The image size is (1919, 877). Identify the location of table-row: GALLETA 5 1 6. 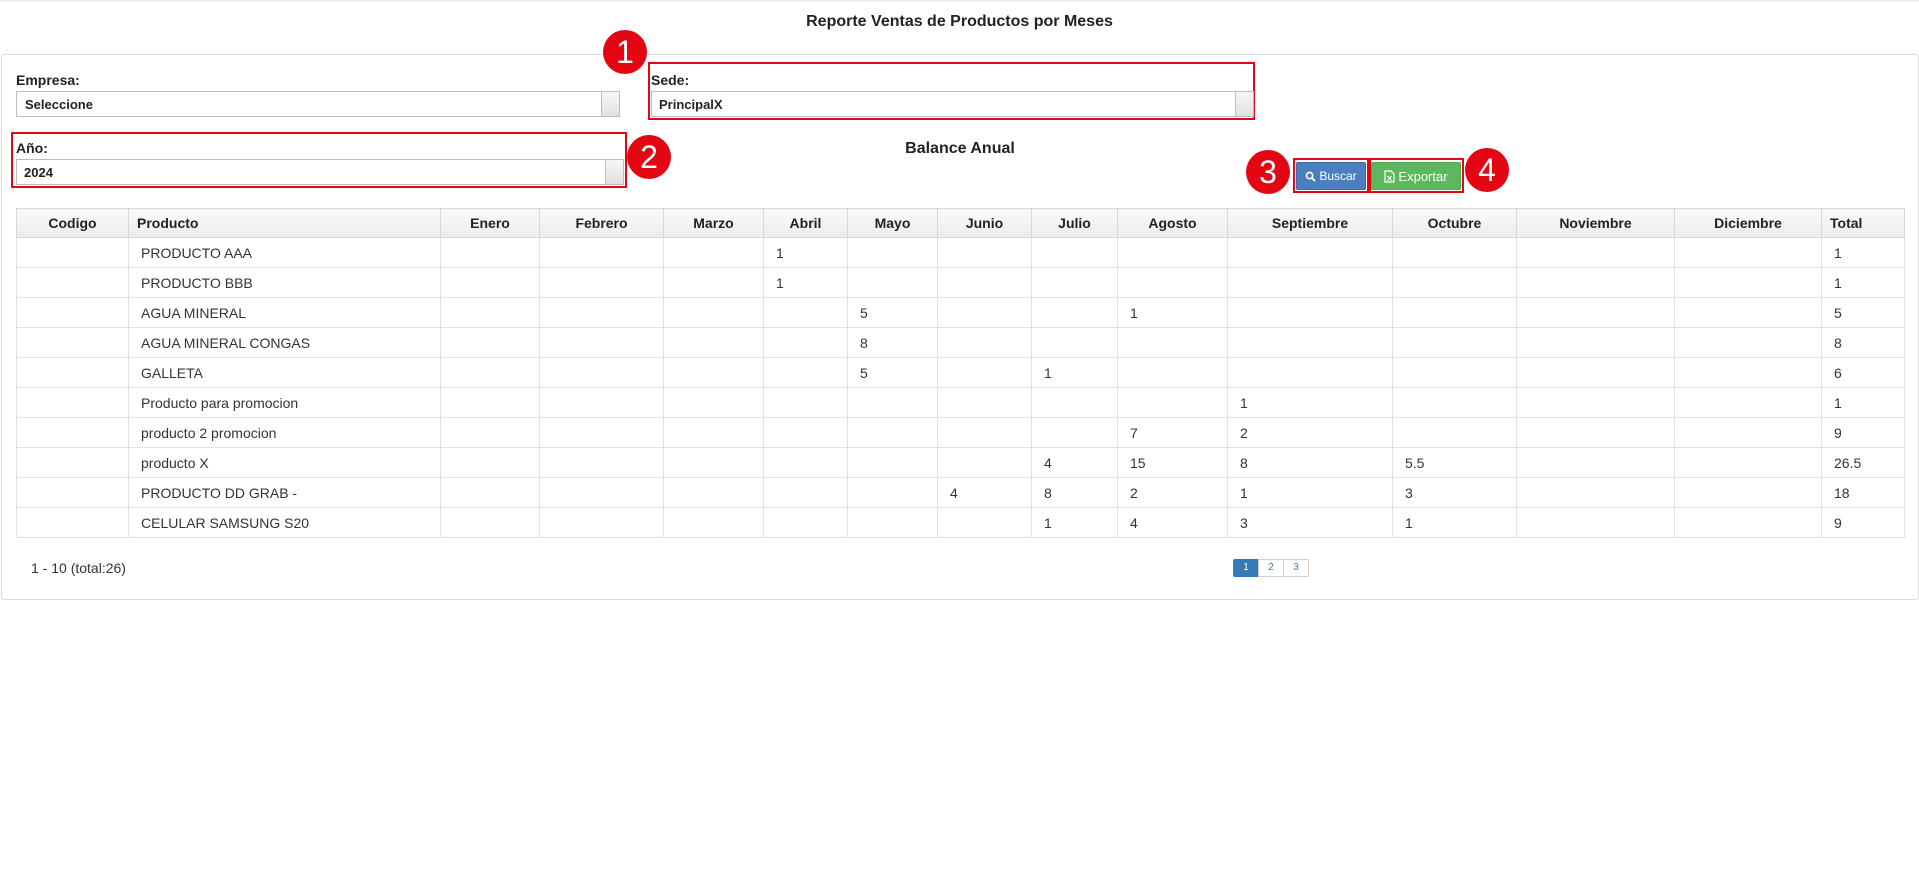
(960, 372).